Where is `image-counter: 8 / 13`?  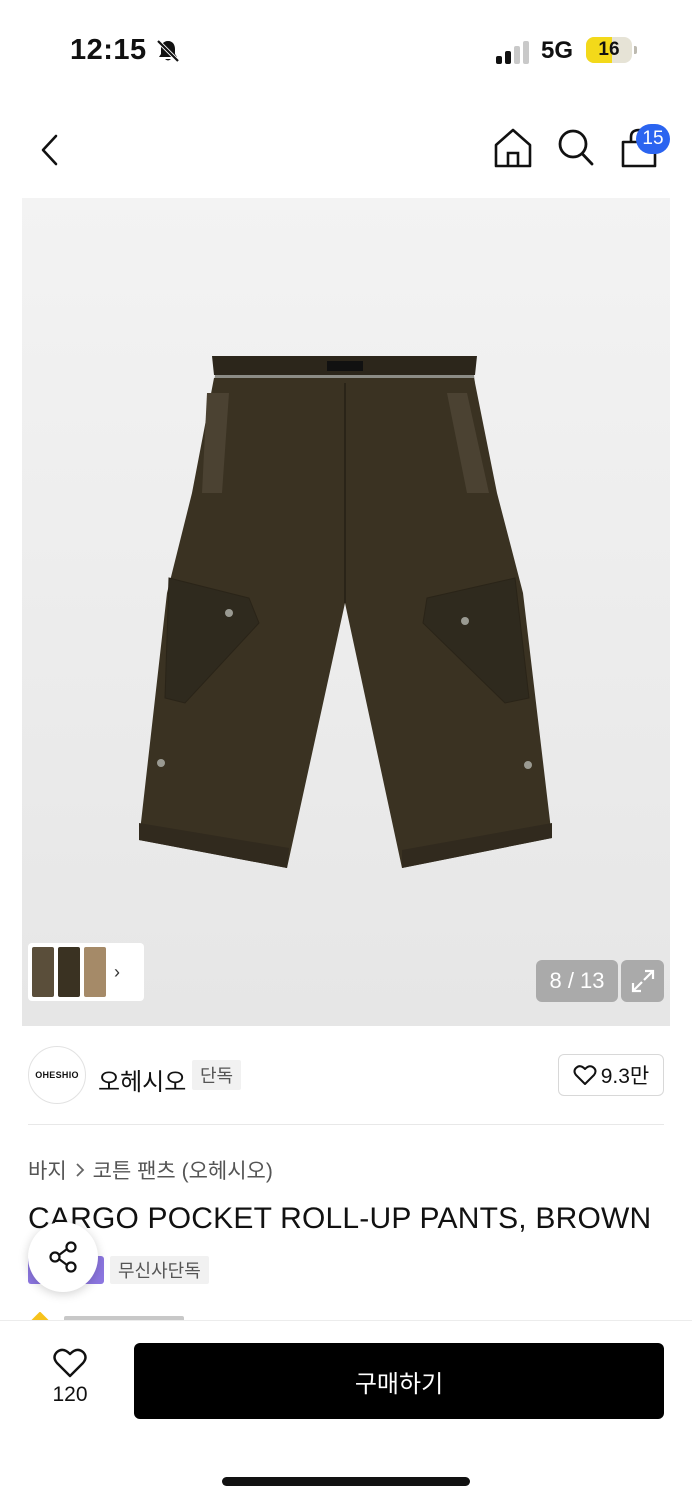 image-counter: 8 / 13 is located at coordinates (577, 981).